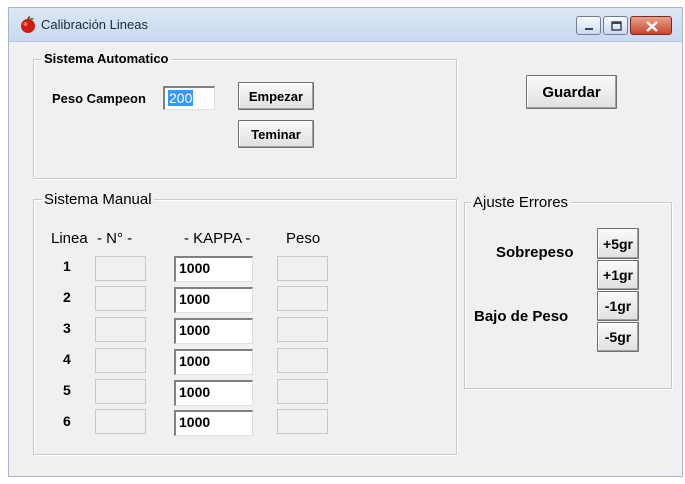 The height and width of the screenshot is (484, 685). I want to click on minimize-button, so click(588, 25).